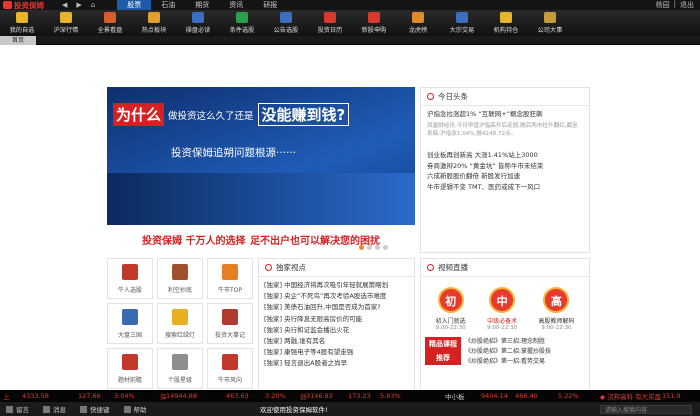 Image resolution: width=700 pixels, height=416 pixels. I want to click on news-item: 六成新股股价翻倍 新股发行加速, so click(505, 176).